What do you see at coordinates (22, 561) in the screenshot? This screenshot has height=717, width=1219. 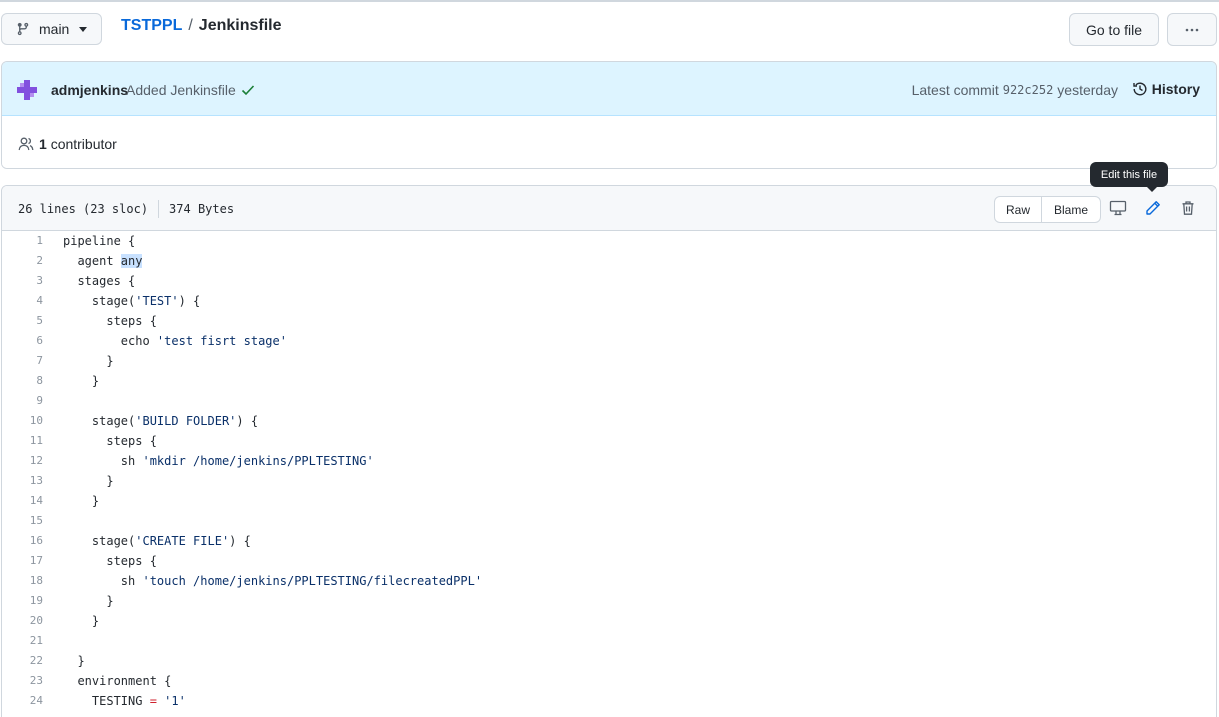 I see `line-number: 17` at bounding box center [22, 561].